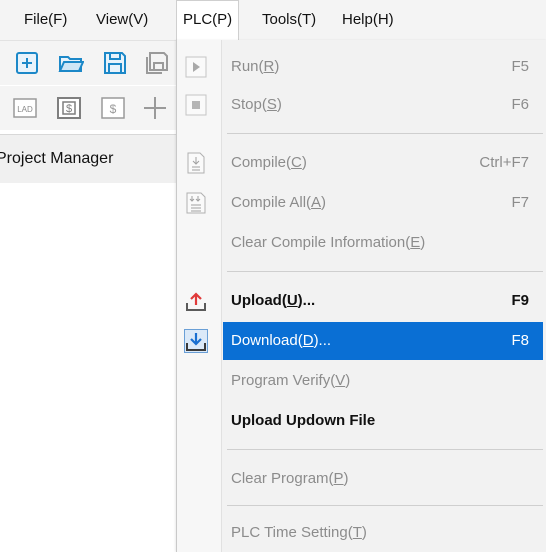 This screenshot has width=546, height=552. What do you see at coordinates (269, 162) in the screenshot?
I see `menu-item-label: Compile(C)` at bounding box center [269, 162].